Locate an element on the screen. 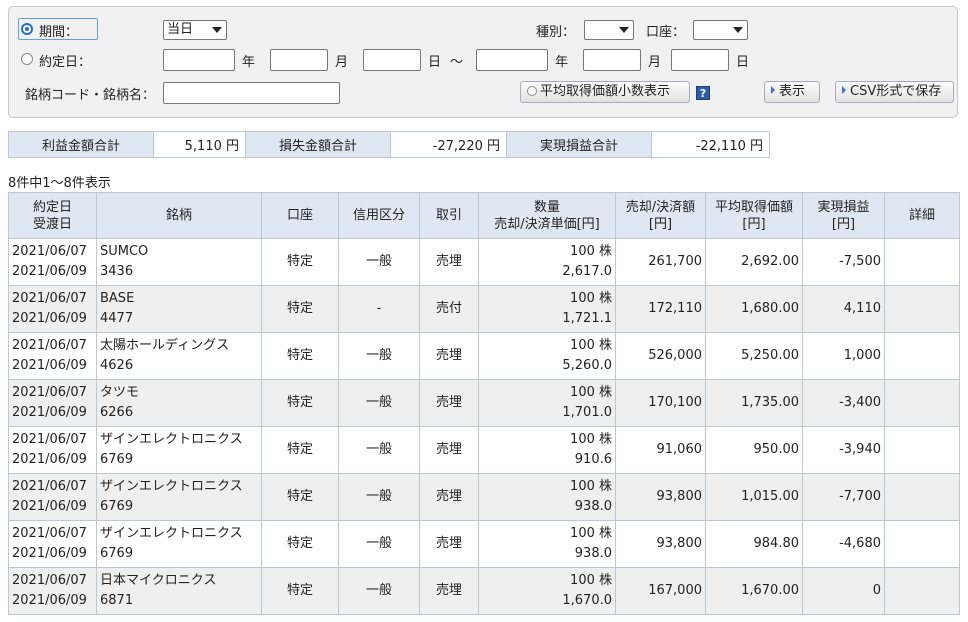  realized-pl-cell: -3,400 is located at coordinates (843, 403).